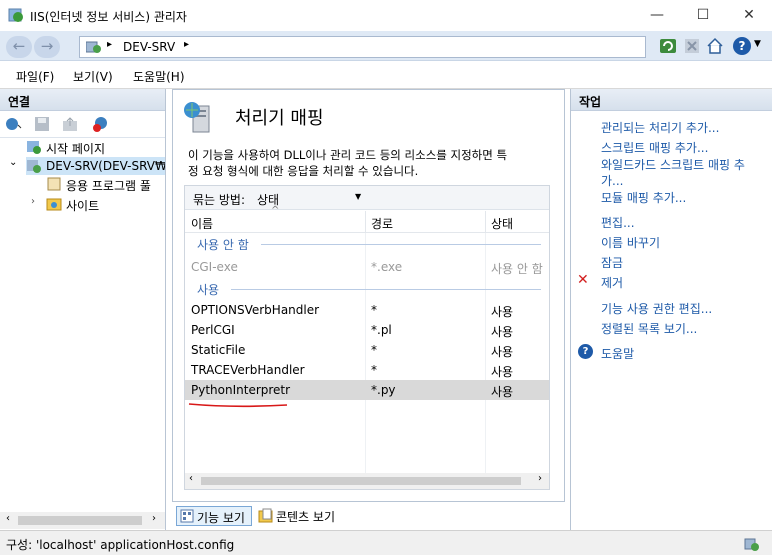 The height and width of the screenshot is (555, 772). Describe the element at coordinates (221, 518) in the screenshot. I see `tab-label: 기능 보기` at that location.